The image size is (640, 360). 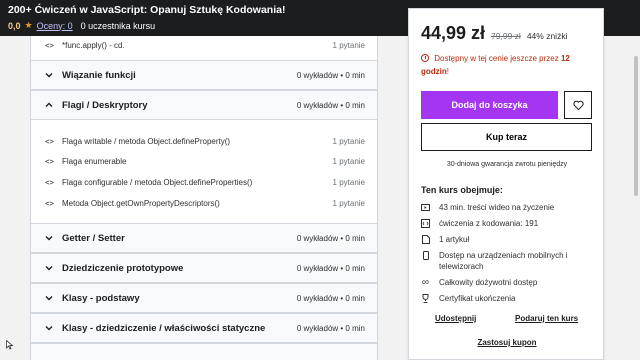 I want to click on lesson-name: *func.apply() - cd., so click(x=93, y=45).